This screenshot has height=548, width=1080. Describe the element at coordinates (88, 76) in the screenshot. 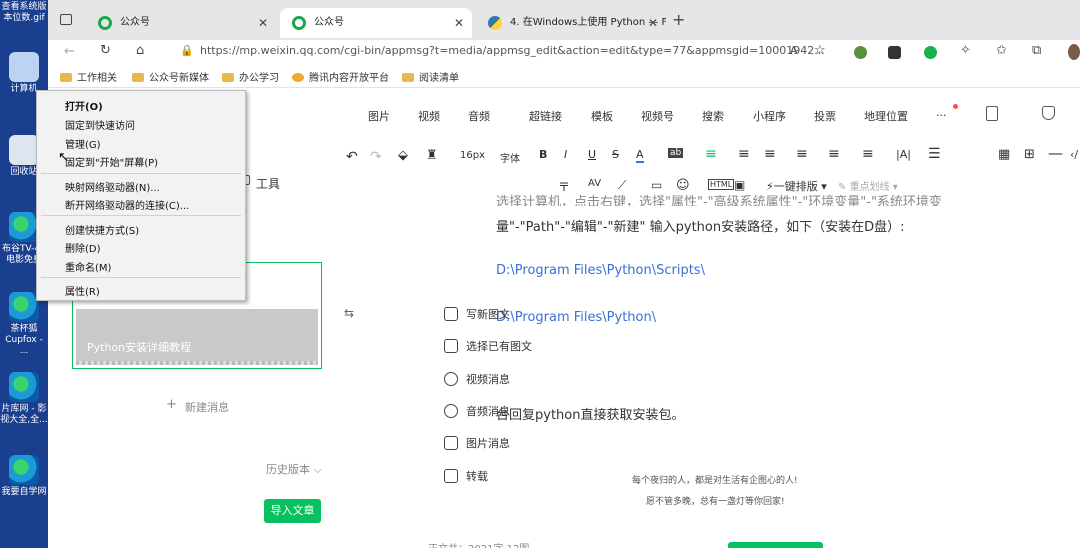

I see `bookmark-item: 工作相关` at that location.